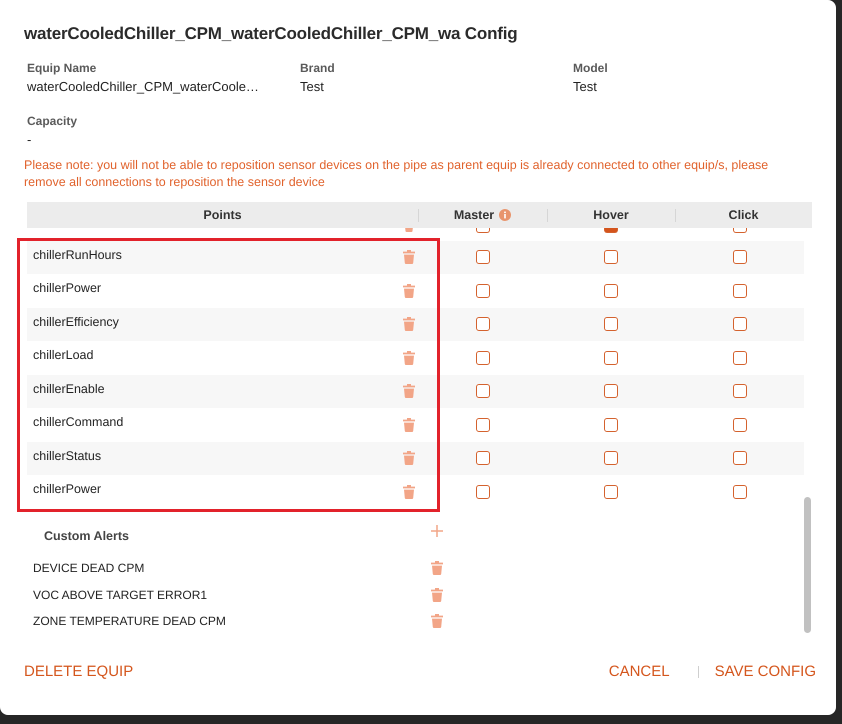  I want to click on column-header: Master, so click(483, 215).